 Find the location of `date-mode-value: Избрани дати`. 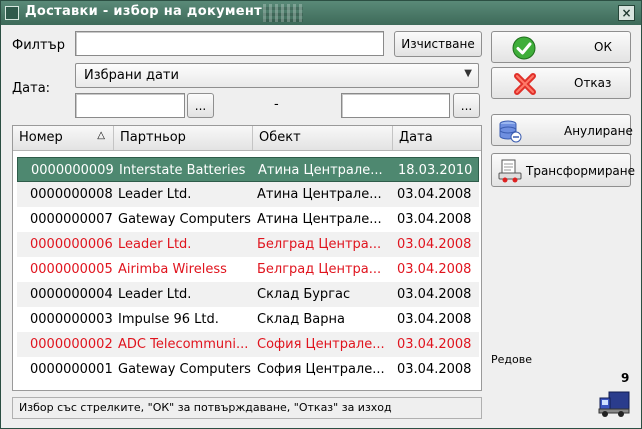

date-mode-value: Избрани дати is located at coordinates (131, 75).